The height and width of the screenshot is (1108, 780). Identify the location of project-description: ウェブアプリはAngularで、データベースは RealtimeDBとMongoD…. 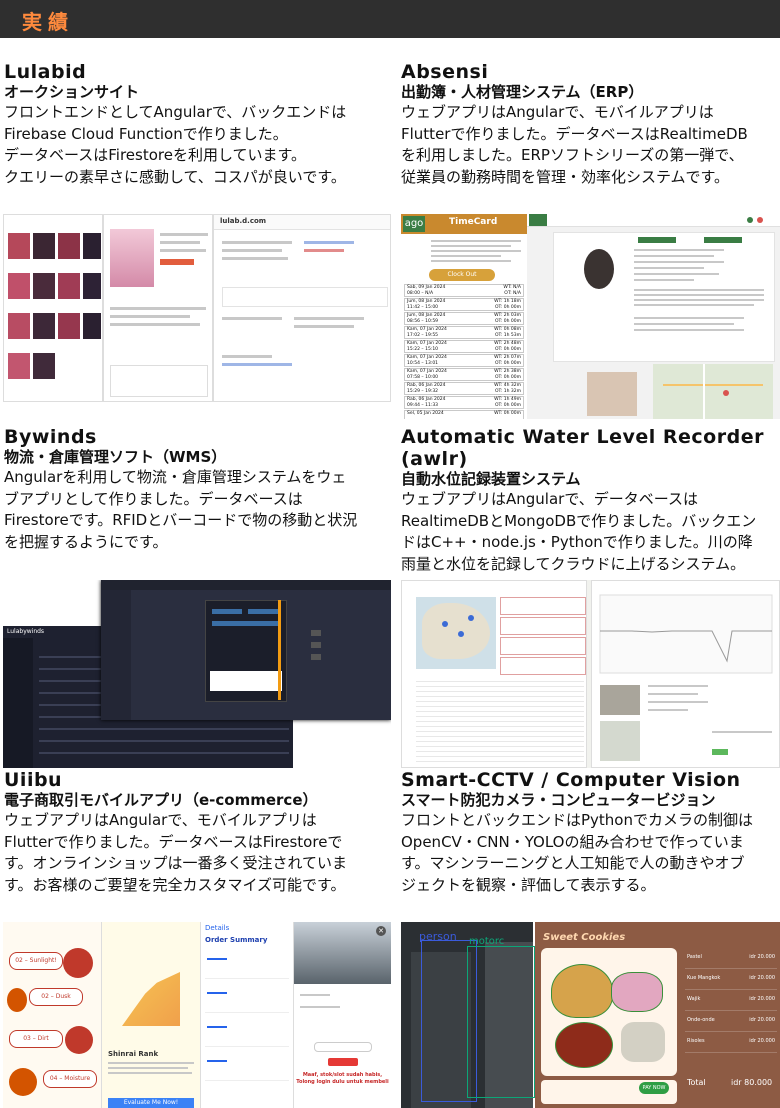
(579, 531).